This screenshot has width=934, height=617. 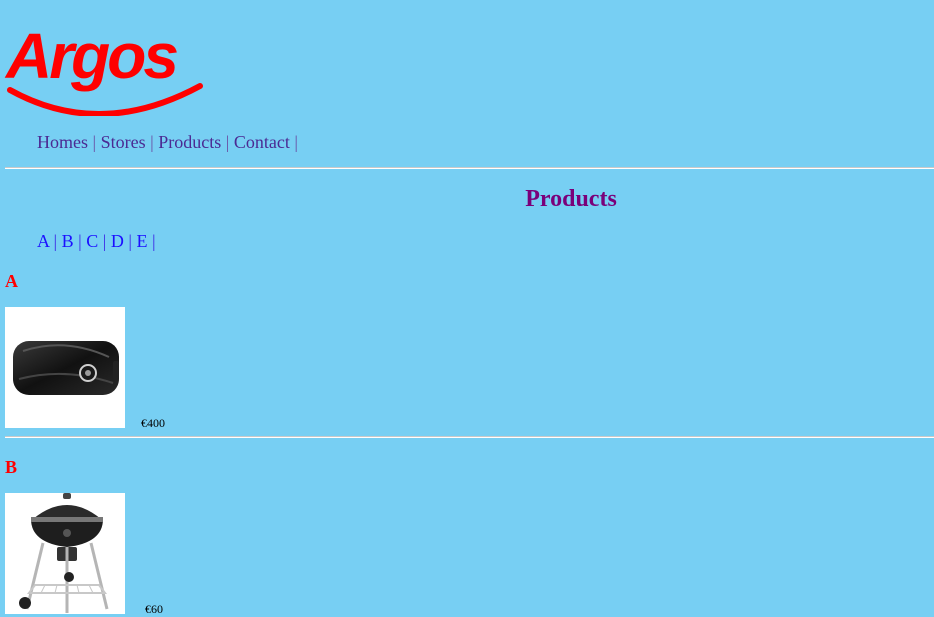 I want to click on page-title: Products, so click(x=571, y=199).